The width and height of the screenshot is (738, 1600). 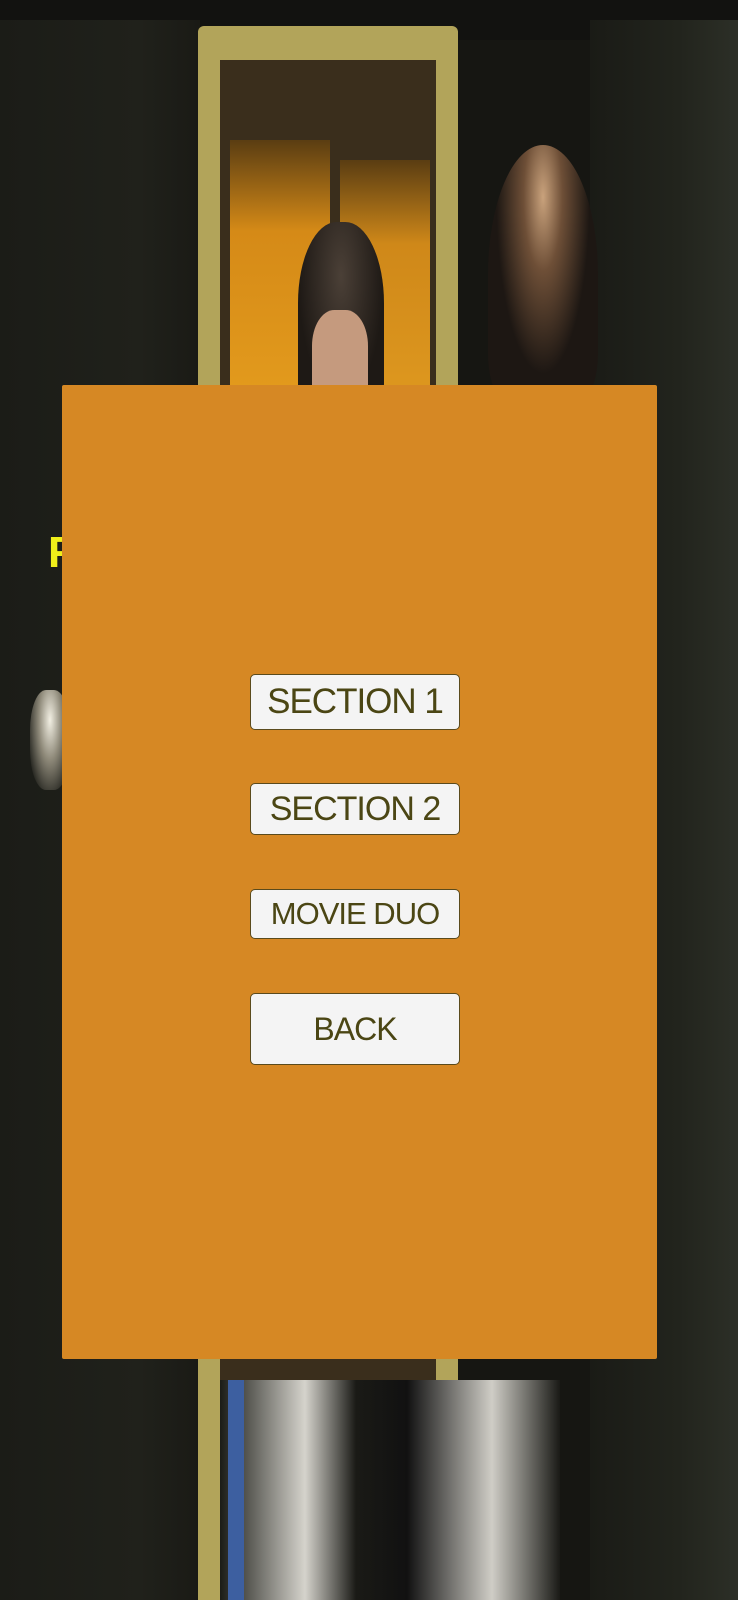 I want to click on movie-duo-button: MOVIE DUO, so click(x=355, y=914).